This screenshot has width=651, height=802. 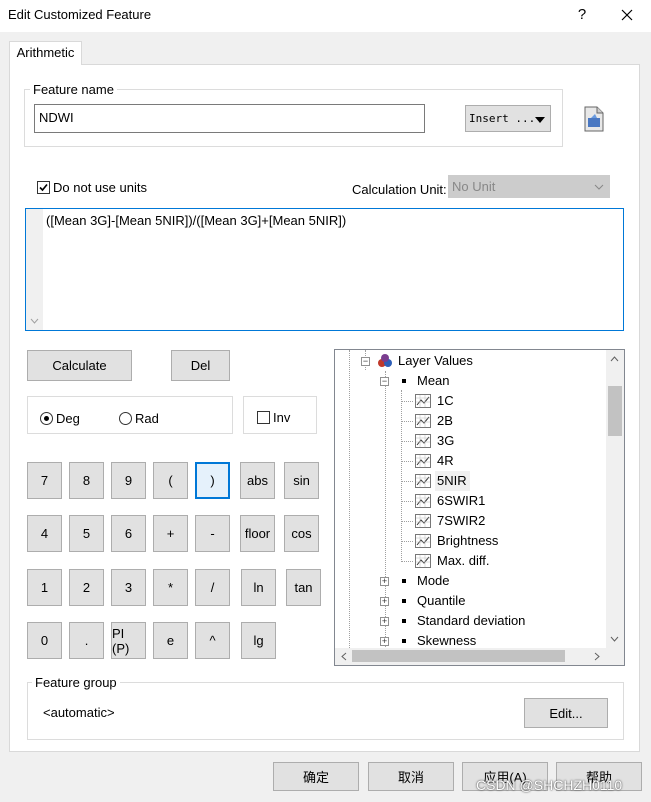 I want to click on tree-label: 3G, so click(x=446, y=440).